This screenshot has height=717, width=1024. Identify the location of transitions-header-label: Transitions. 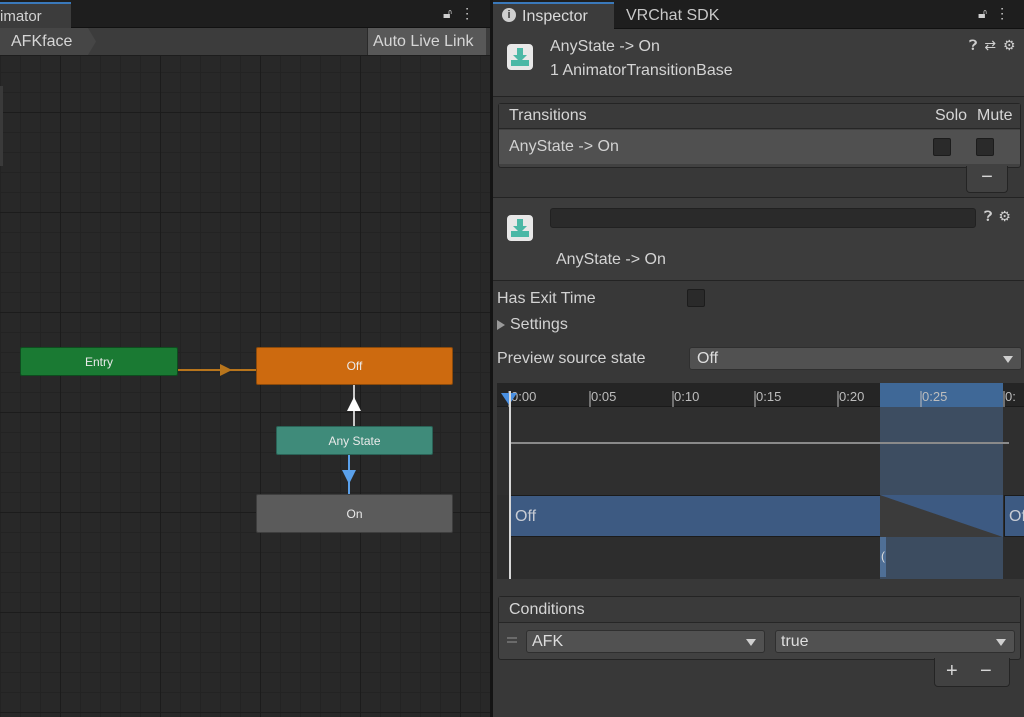
(548, 115).